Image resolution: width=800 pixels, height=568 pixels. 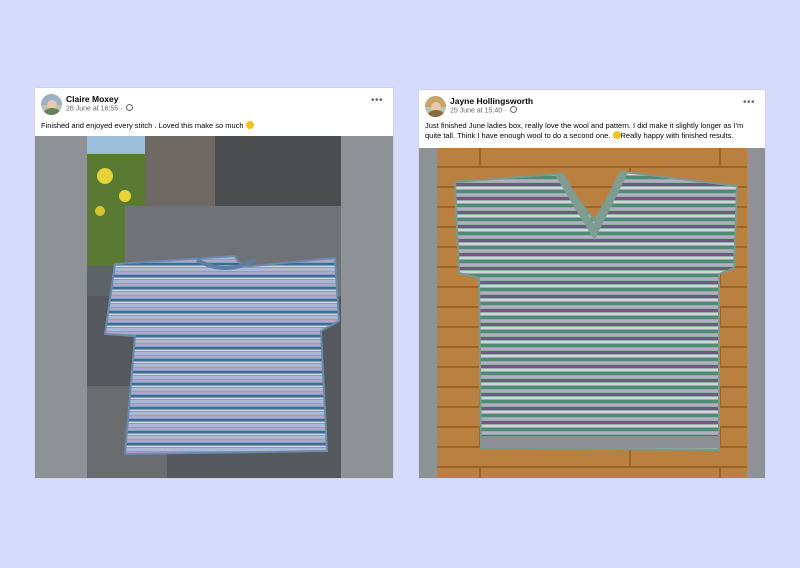 I want to click on post-message-end: Really happy with finished results., so click(x=677, y=135).